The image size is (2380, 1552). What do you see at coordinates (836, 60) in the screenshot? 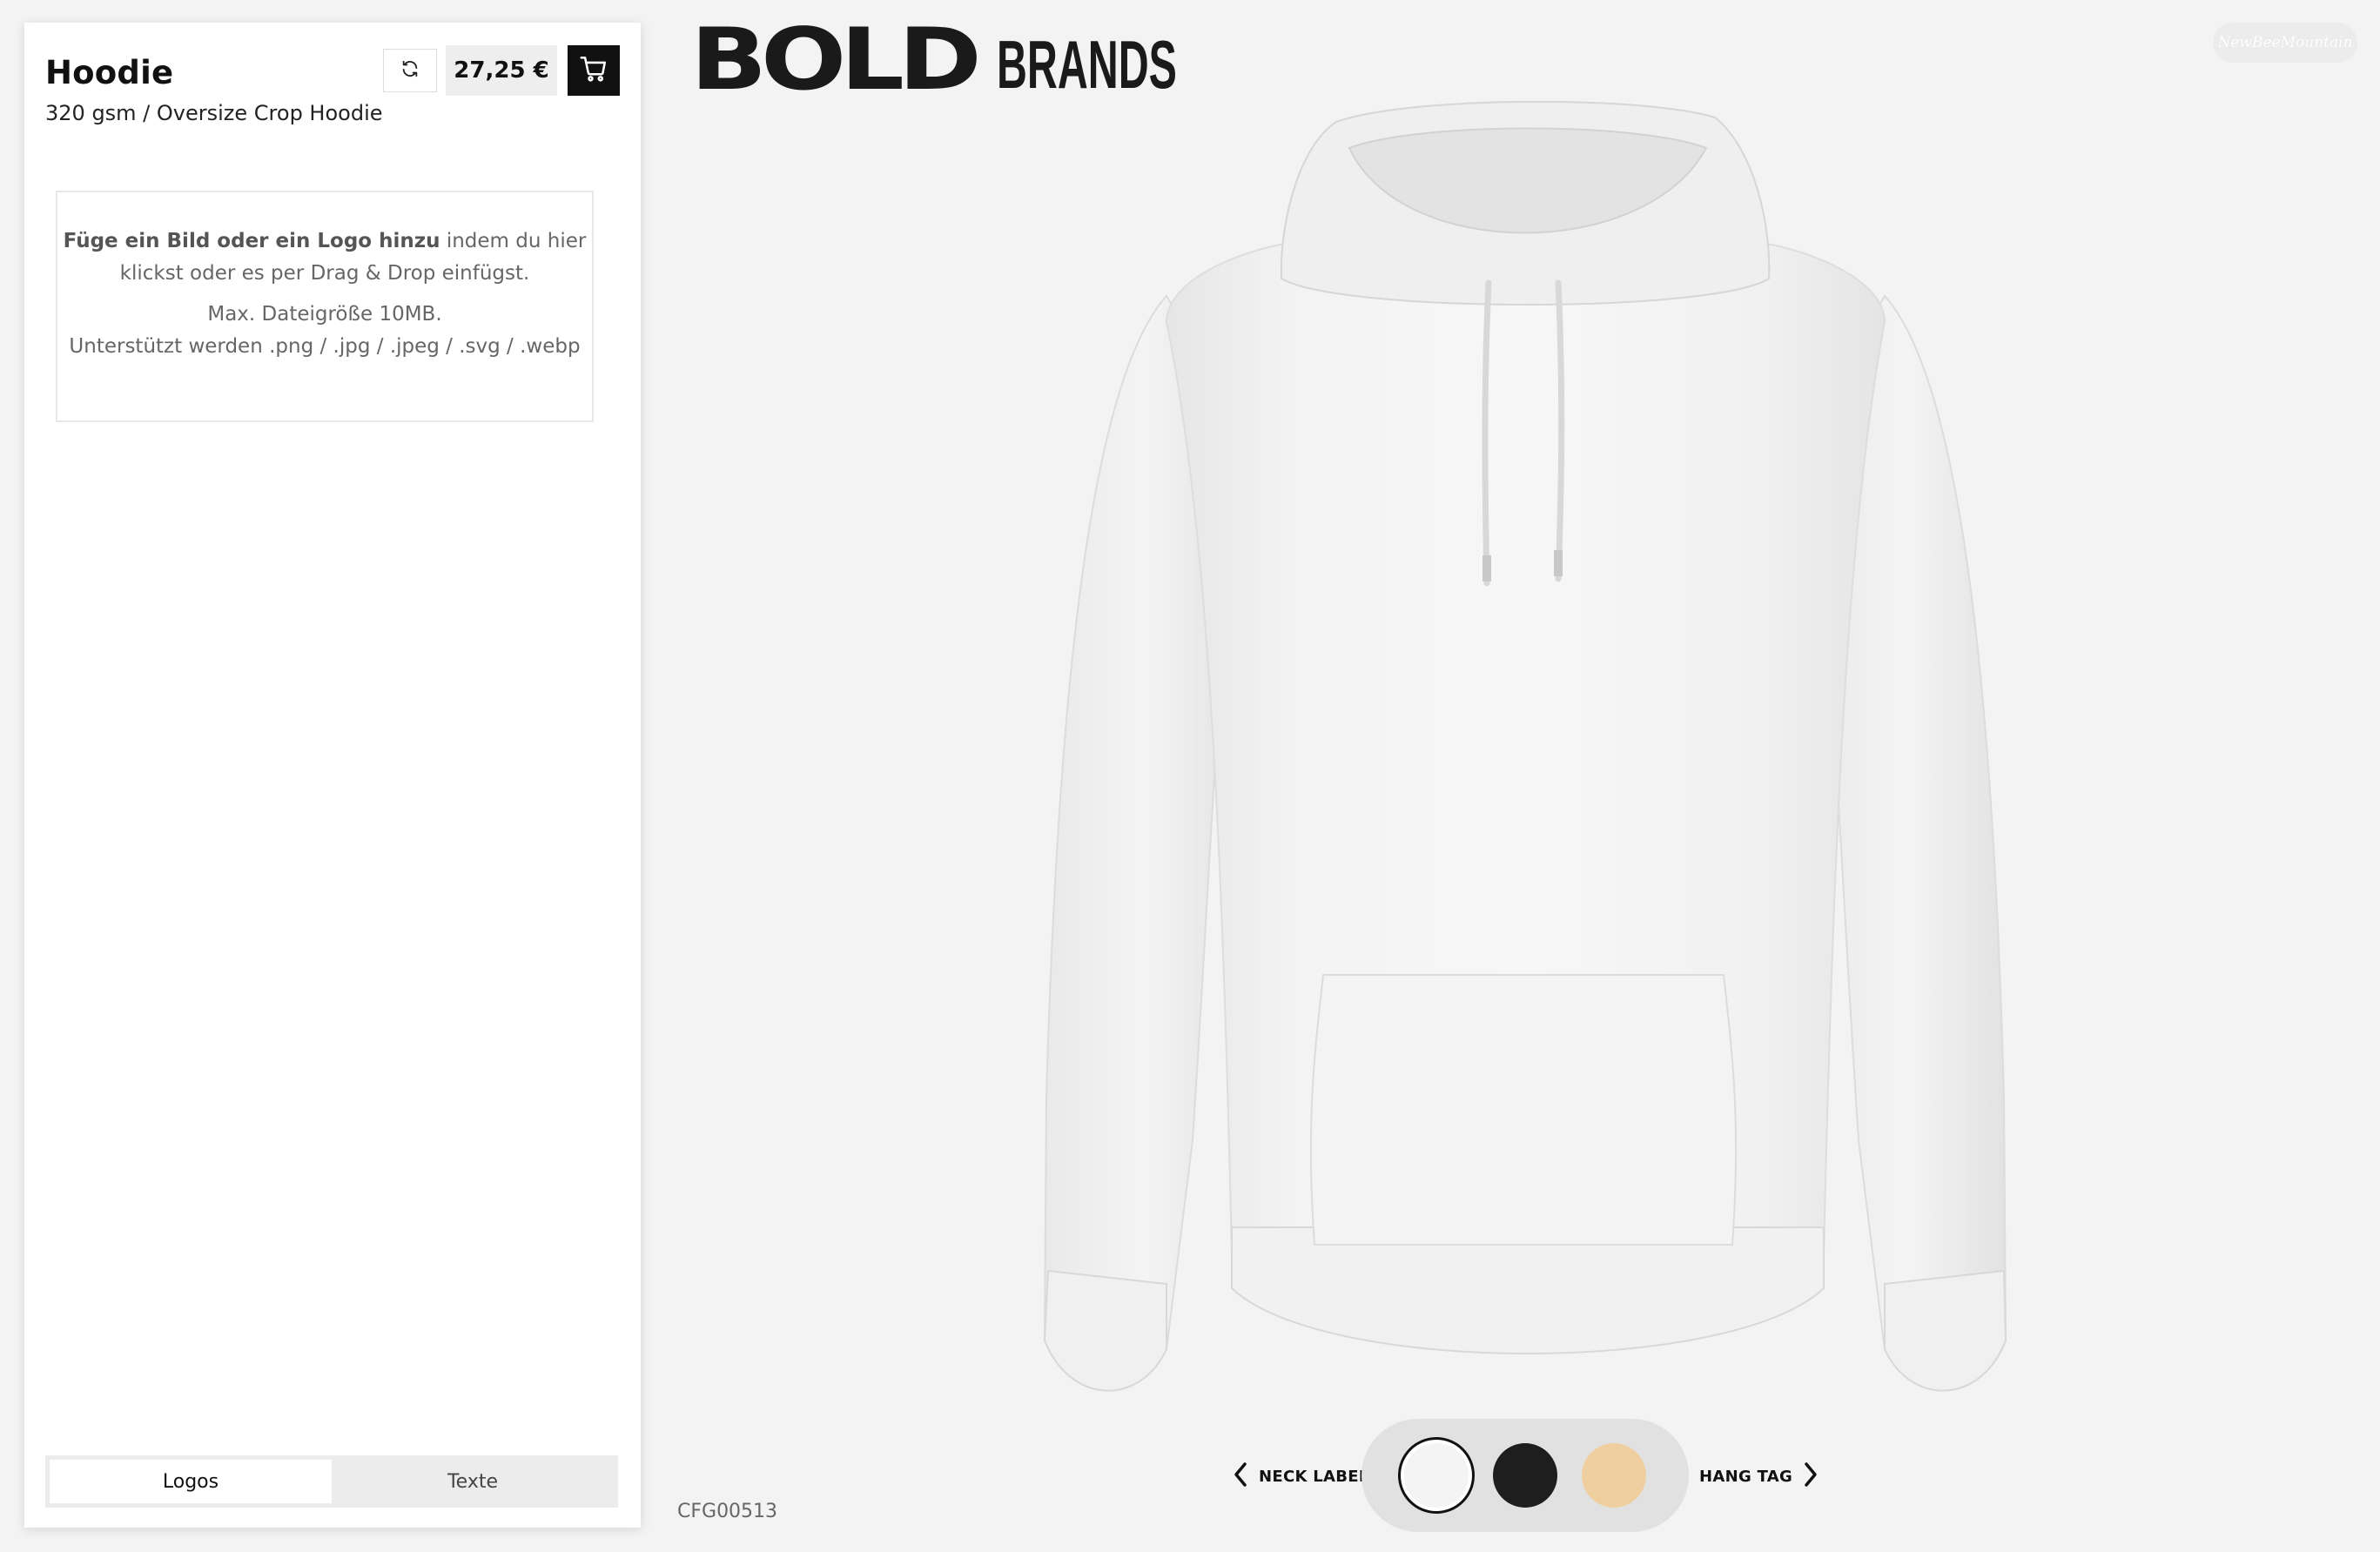
I see `brand-logo-bold: BOLD` at bounding box center [836, 60].